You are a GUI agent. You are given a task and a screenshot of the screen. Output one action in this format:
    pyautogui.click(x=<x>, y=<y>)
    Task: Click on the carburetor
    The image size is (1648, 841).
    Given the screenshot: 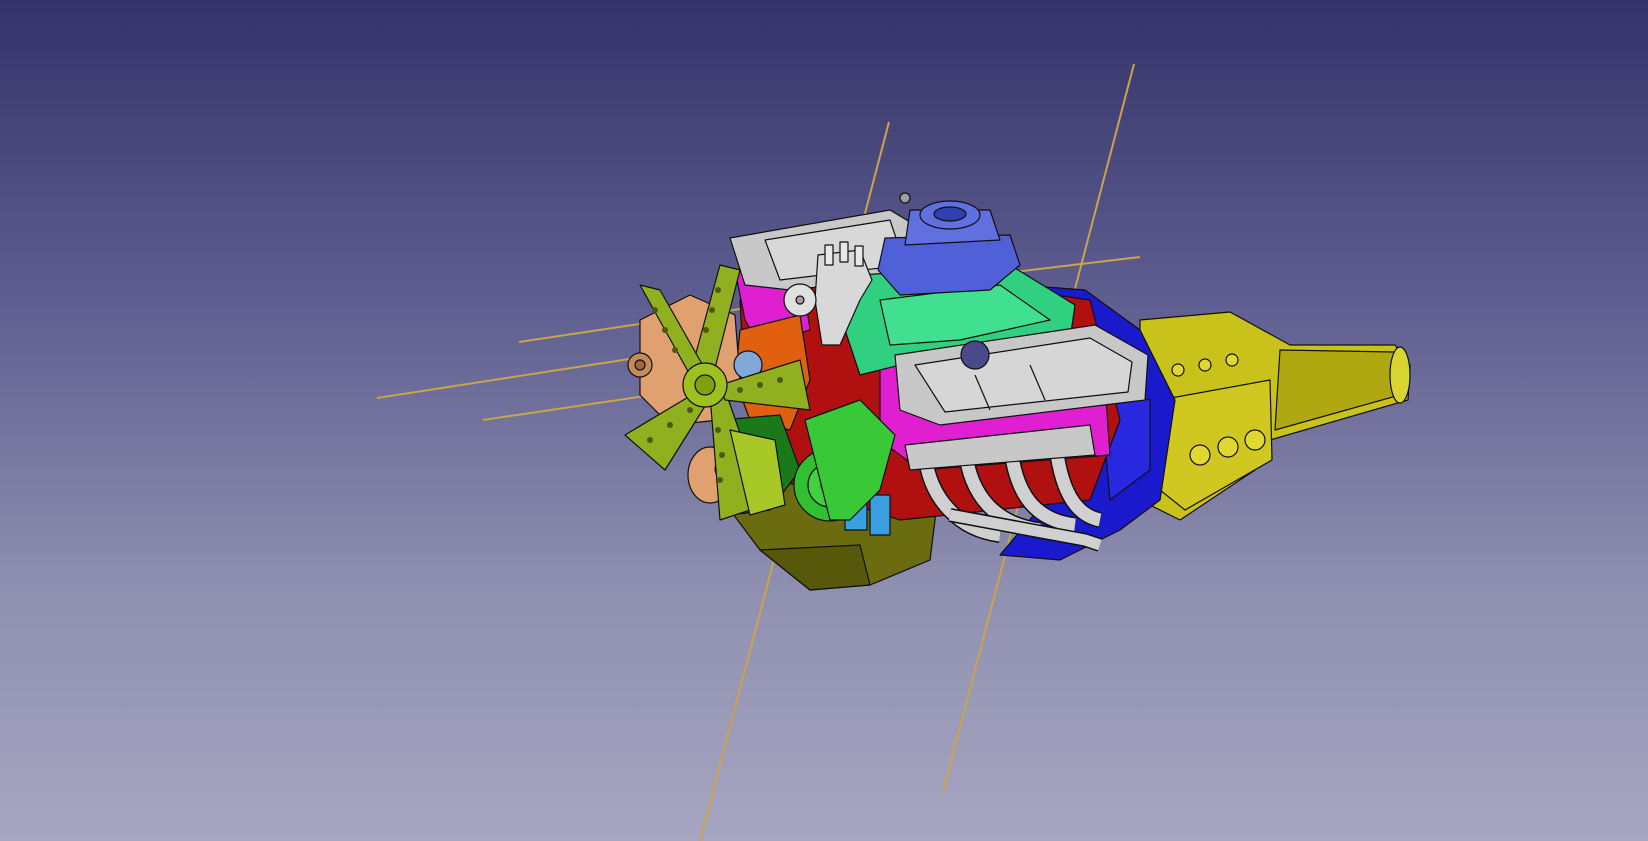 What is the action you would take?
    pyautogui.click(x=949, y=244)
    